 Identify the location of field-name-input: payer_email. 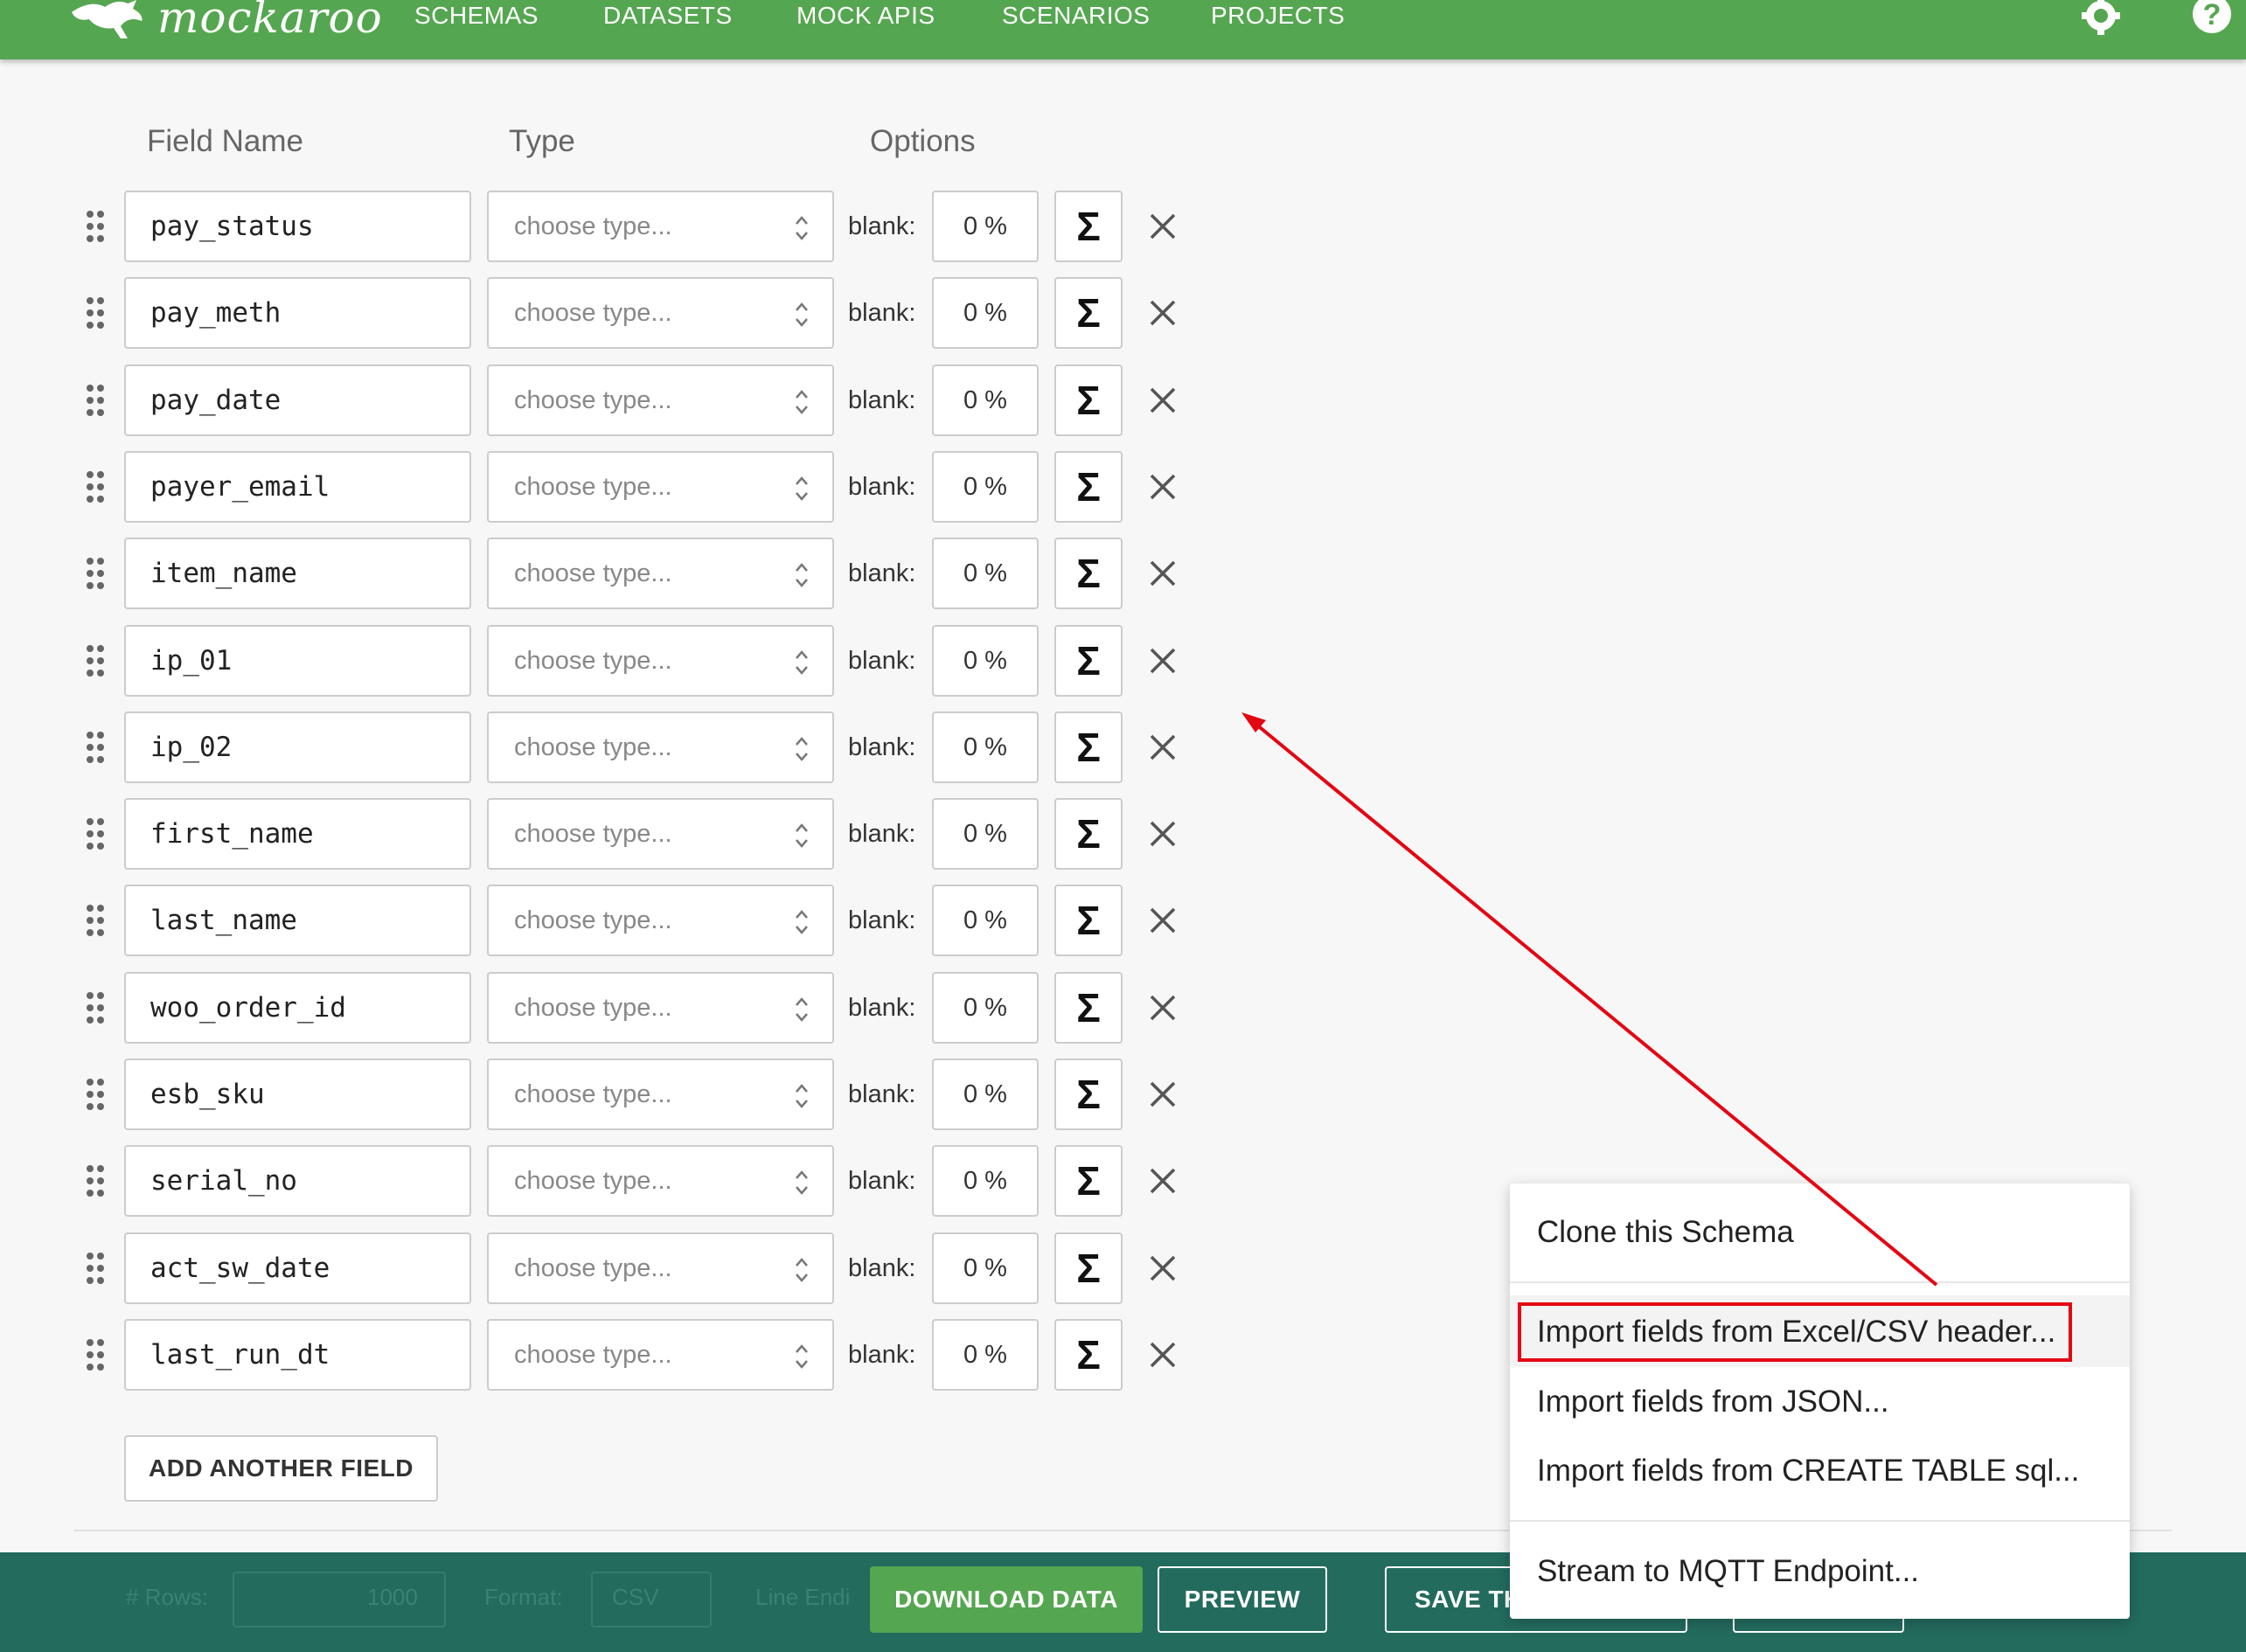
(298, 487).